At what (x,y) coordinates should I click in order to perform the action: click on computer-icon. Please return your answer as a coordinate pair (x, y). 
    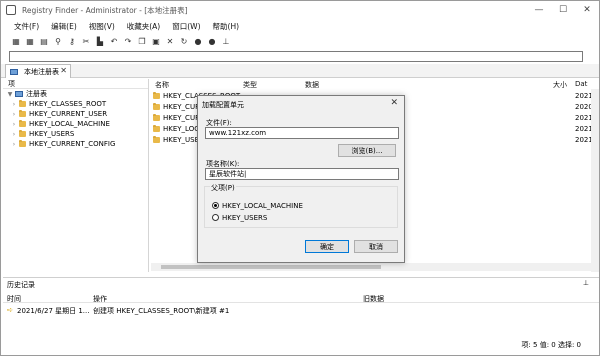
    Looking at the image, I should click on (14, 71).